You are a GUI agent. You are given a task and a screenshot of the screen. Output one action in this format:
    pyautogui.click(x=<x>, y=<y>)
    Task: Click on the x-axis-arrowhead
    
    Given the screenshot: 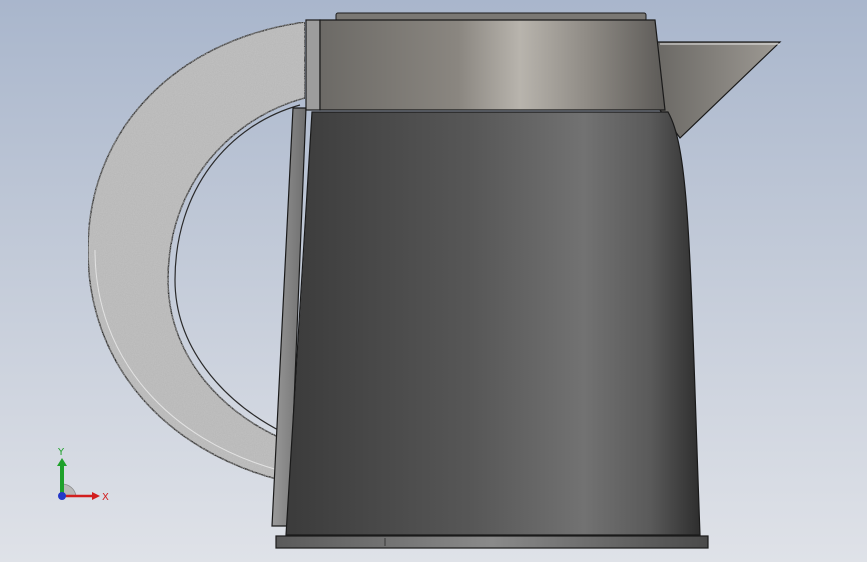 What is the action you would take?
    pyautogui.click(x=96, y=496)
    